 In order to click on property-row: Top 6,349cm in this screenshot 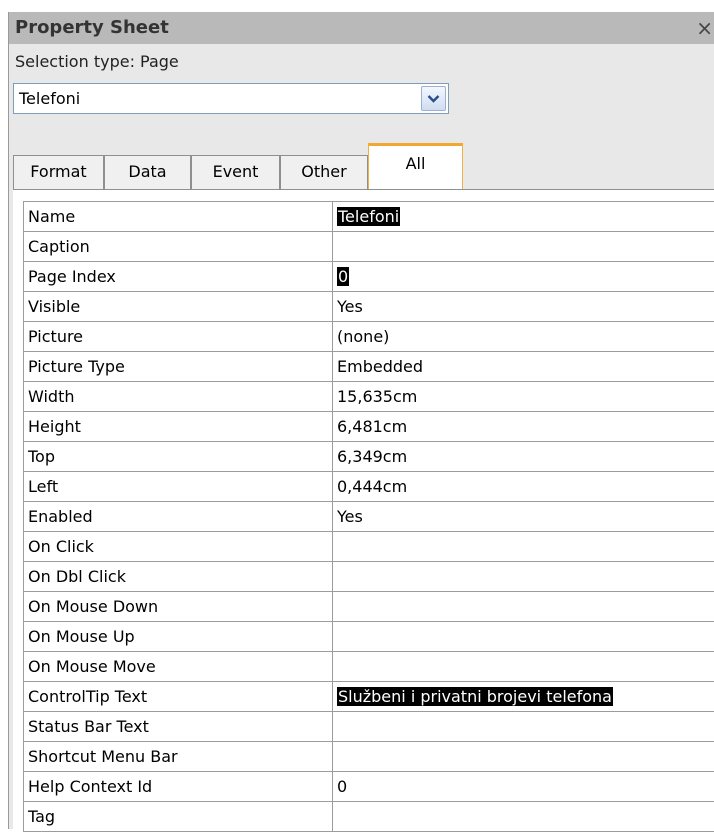, I will do `click(369, 457)`.